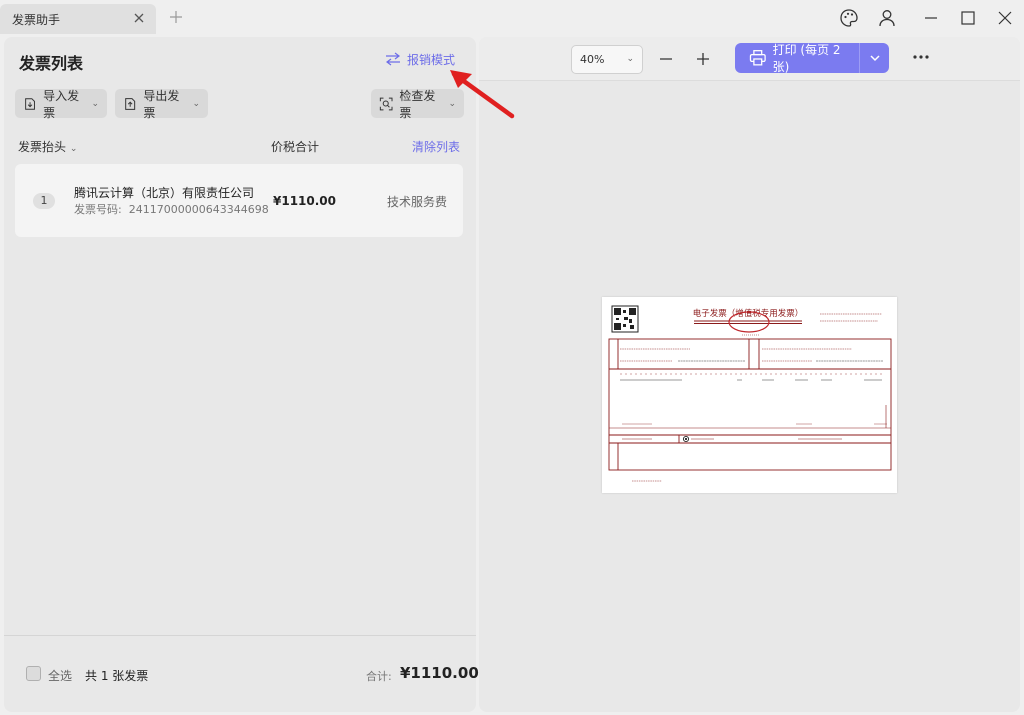 This screenshot has width=1024, height=715. I want to click on row-company-name: 腾讯云计算（北京）有限责任公司, so click(164, 193).